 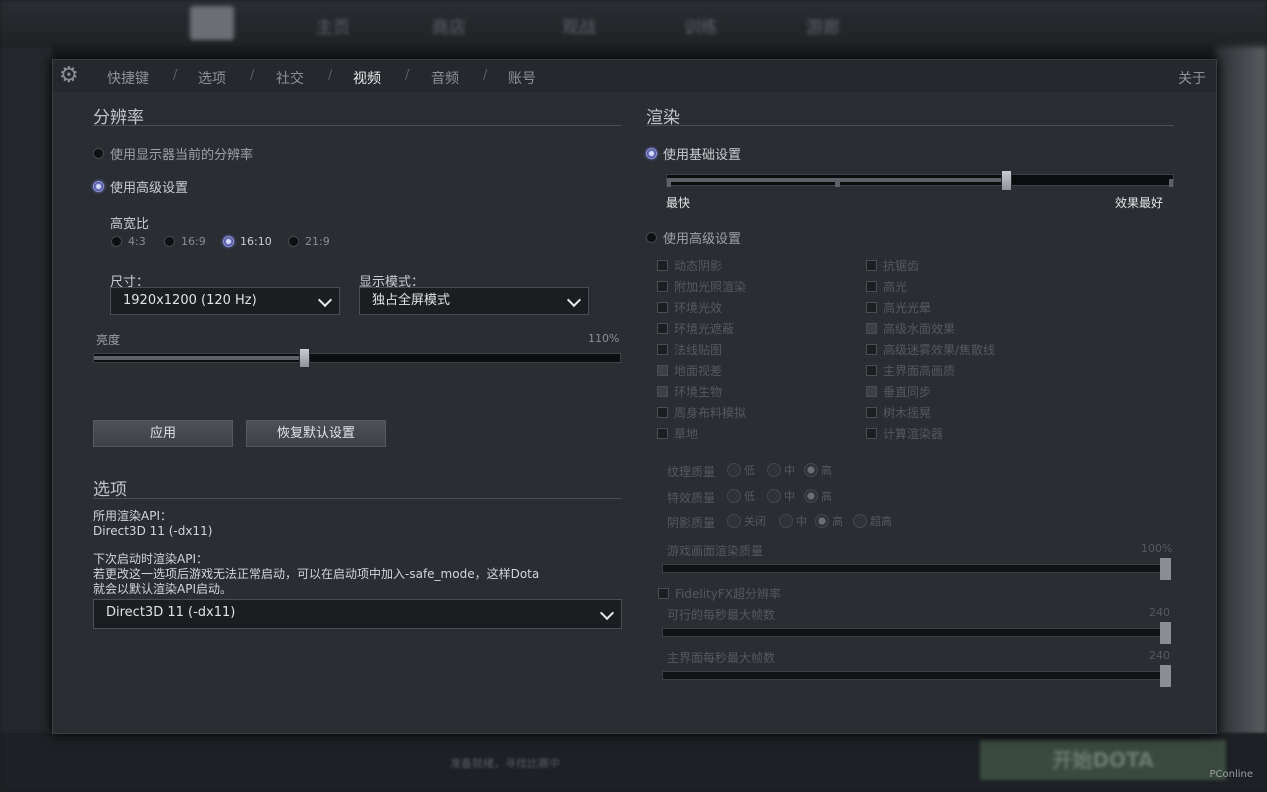 What do you see at coordinates (698, 266) in the screenshot?
I see `checkbox-label: 动态阴影` at bounding box center [698, 266].